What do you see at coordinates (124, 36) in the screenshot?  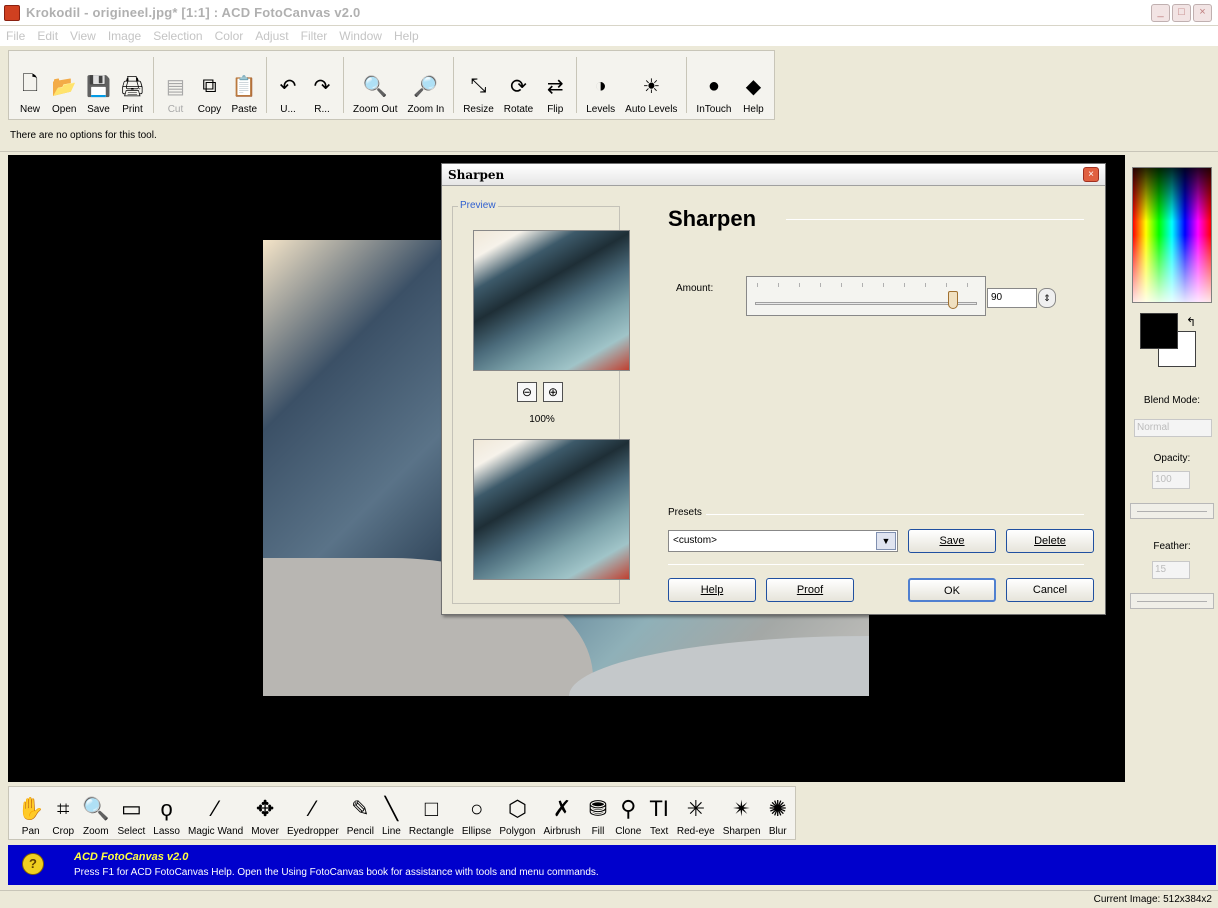 I see `menu-image: Image` at bounding box center [124, 36].